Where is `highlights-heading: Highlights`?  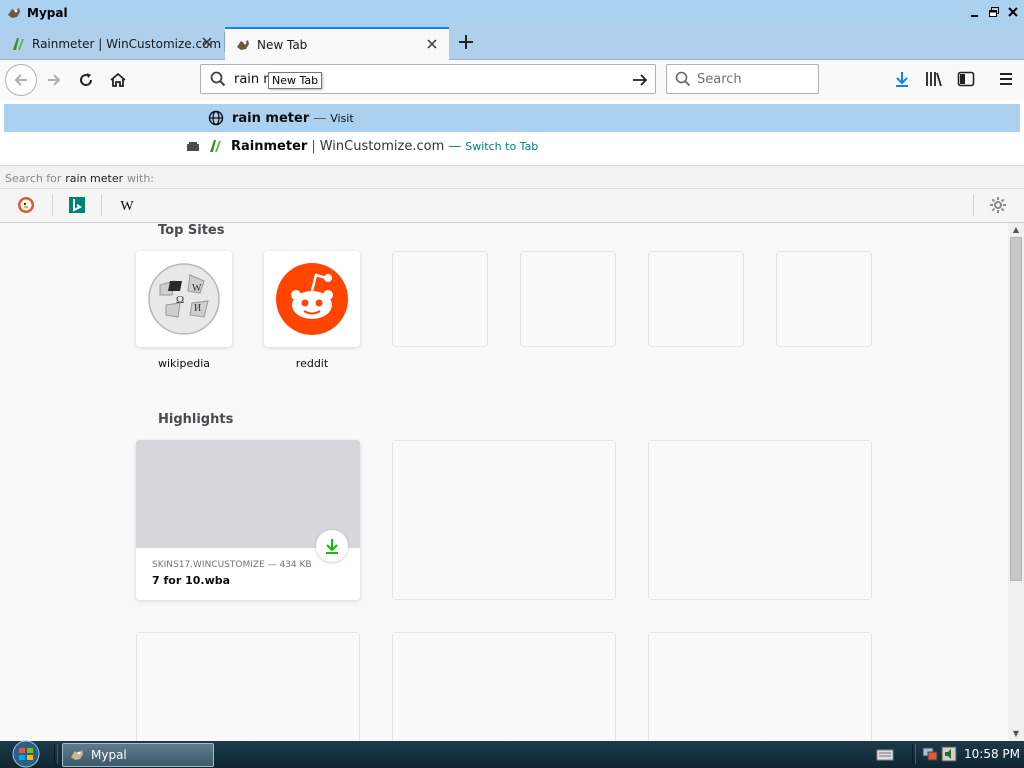 highlights-heading: Highlights is located at coordinates (196, 419).